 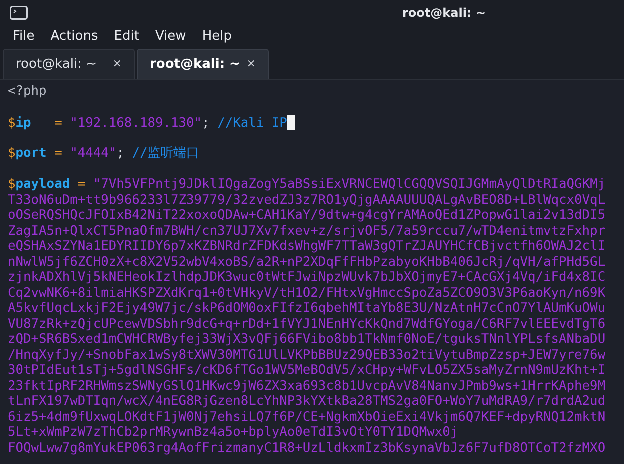 What do you see at coordinates (307, 277) in the screenshot?
I see `code-token: zjnkADXhlVj5kNEHeokIzlhdpJDK3wuc0tWtFJwiNpzWUvk7bJbXOjmyE7+CAcGXj4Vq/iFd4x8IC` at bounding box center [307, 277].